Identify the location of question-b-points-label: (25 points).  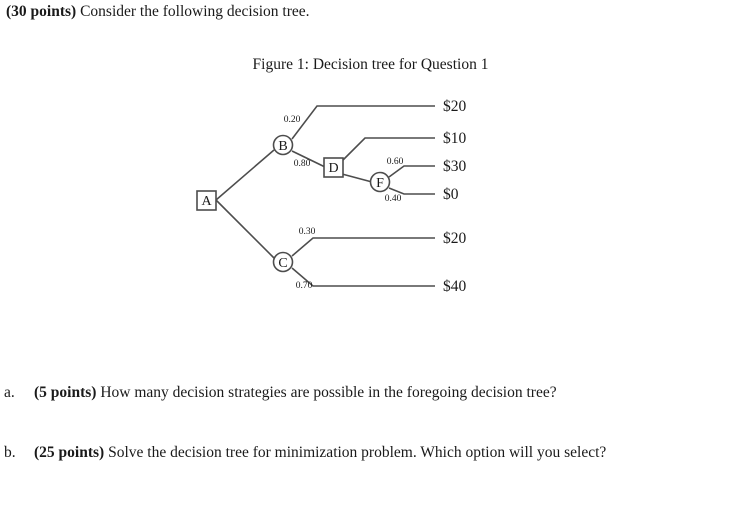
(69, 452).